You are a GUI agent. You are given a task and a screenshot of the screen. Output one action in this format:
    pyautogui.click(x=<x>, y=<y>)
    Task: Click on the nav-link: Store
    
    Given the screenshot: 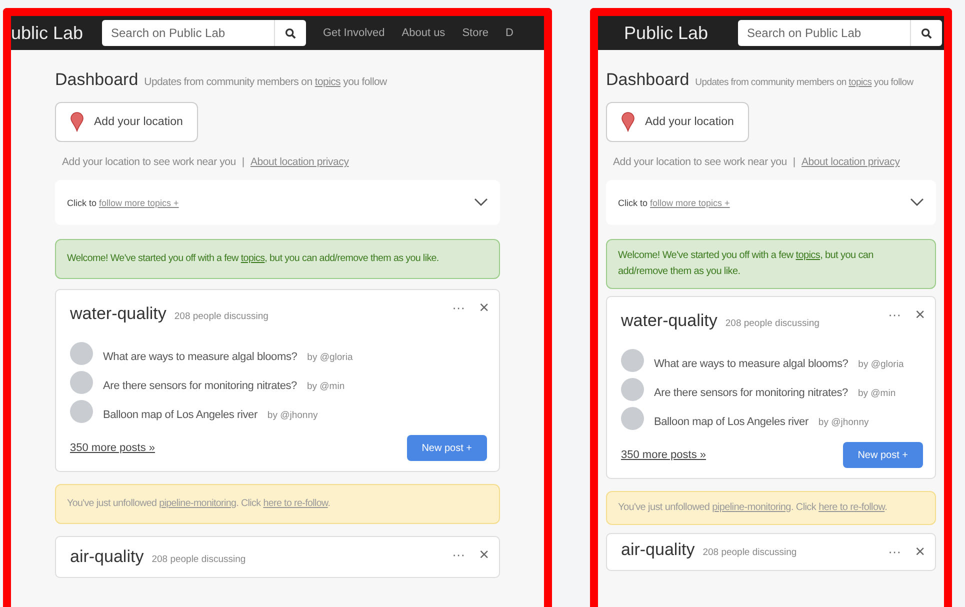 What is the action you would take?
    pyautogui.click(x=475, y=33)
    